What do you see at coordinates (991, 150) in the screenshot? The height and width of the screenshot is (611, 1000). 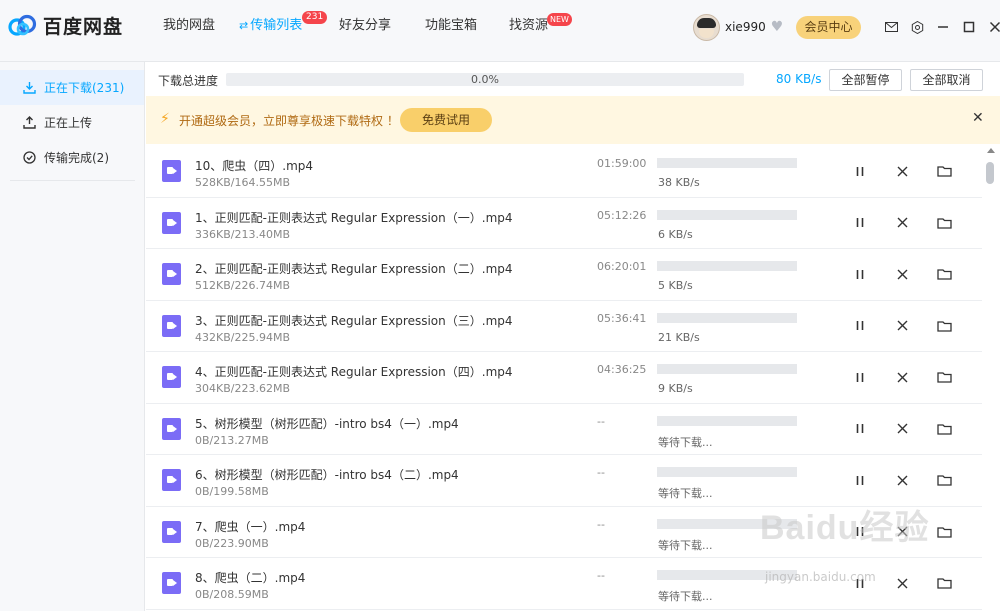 I see `scroll-up-icon` at bounding box center [991, 150].